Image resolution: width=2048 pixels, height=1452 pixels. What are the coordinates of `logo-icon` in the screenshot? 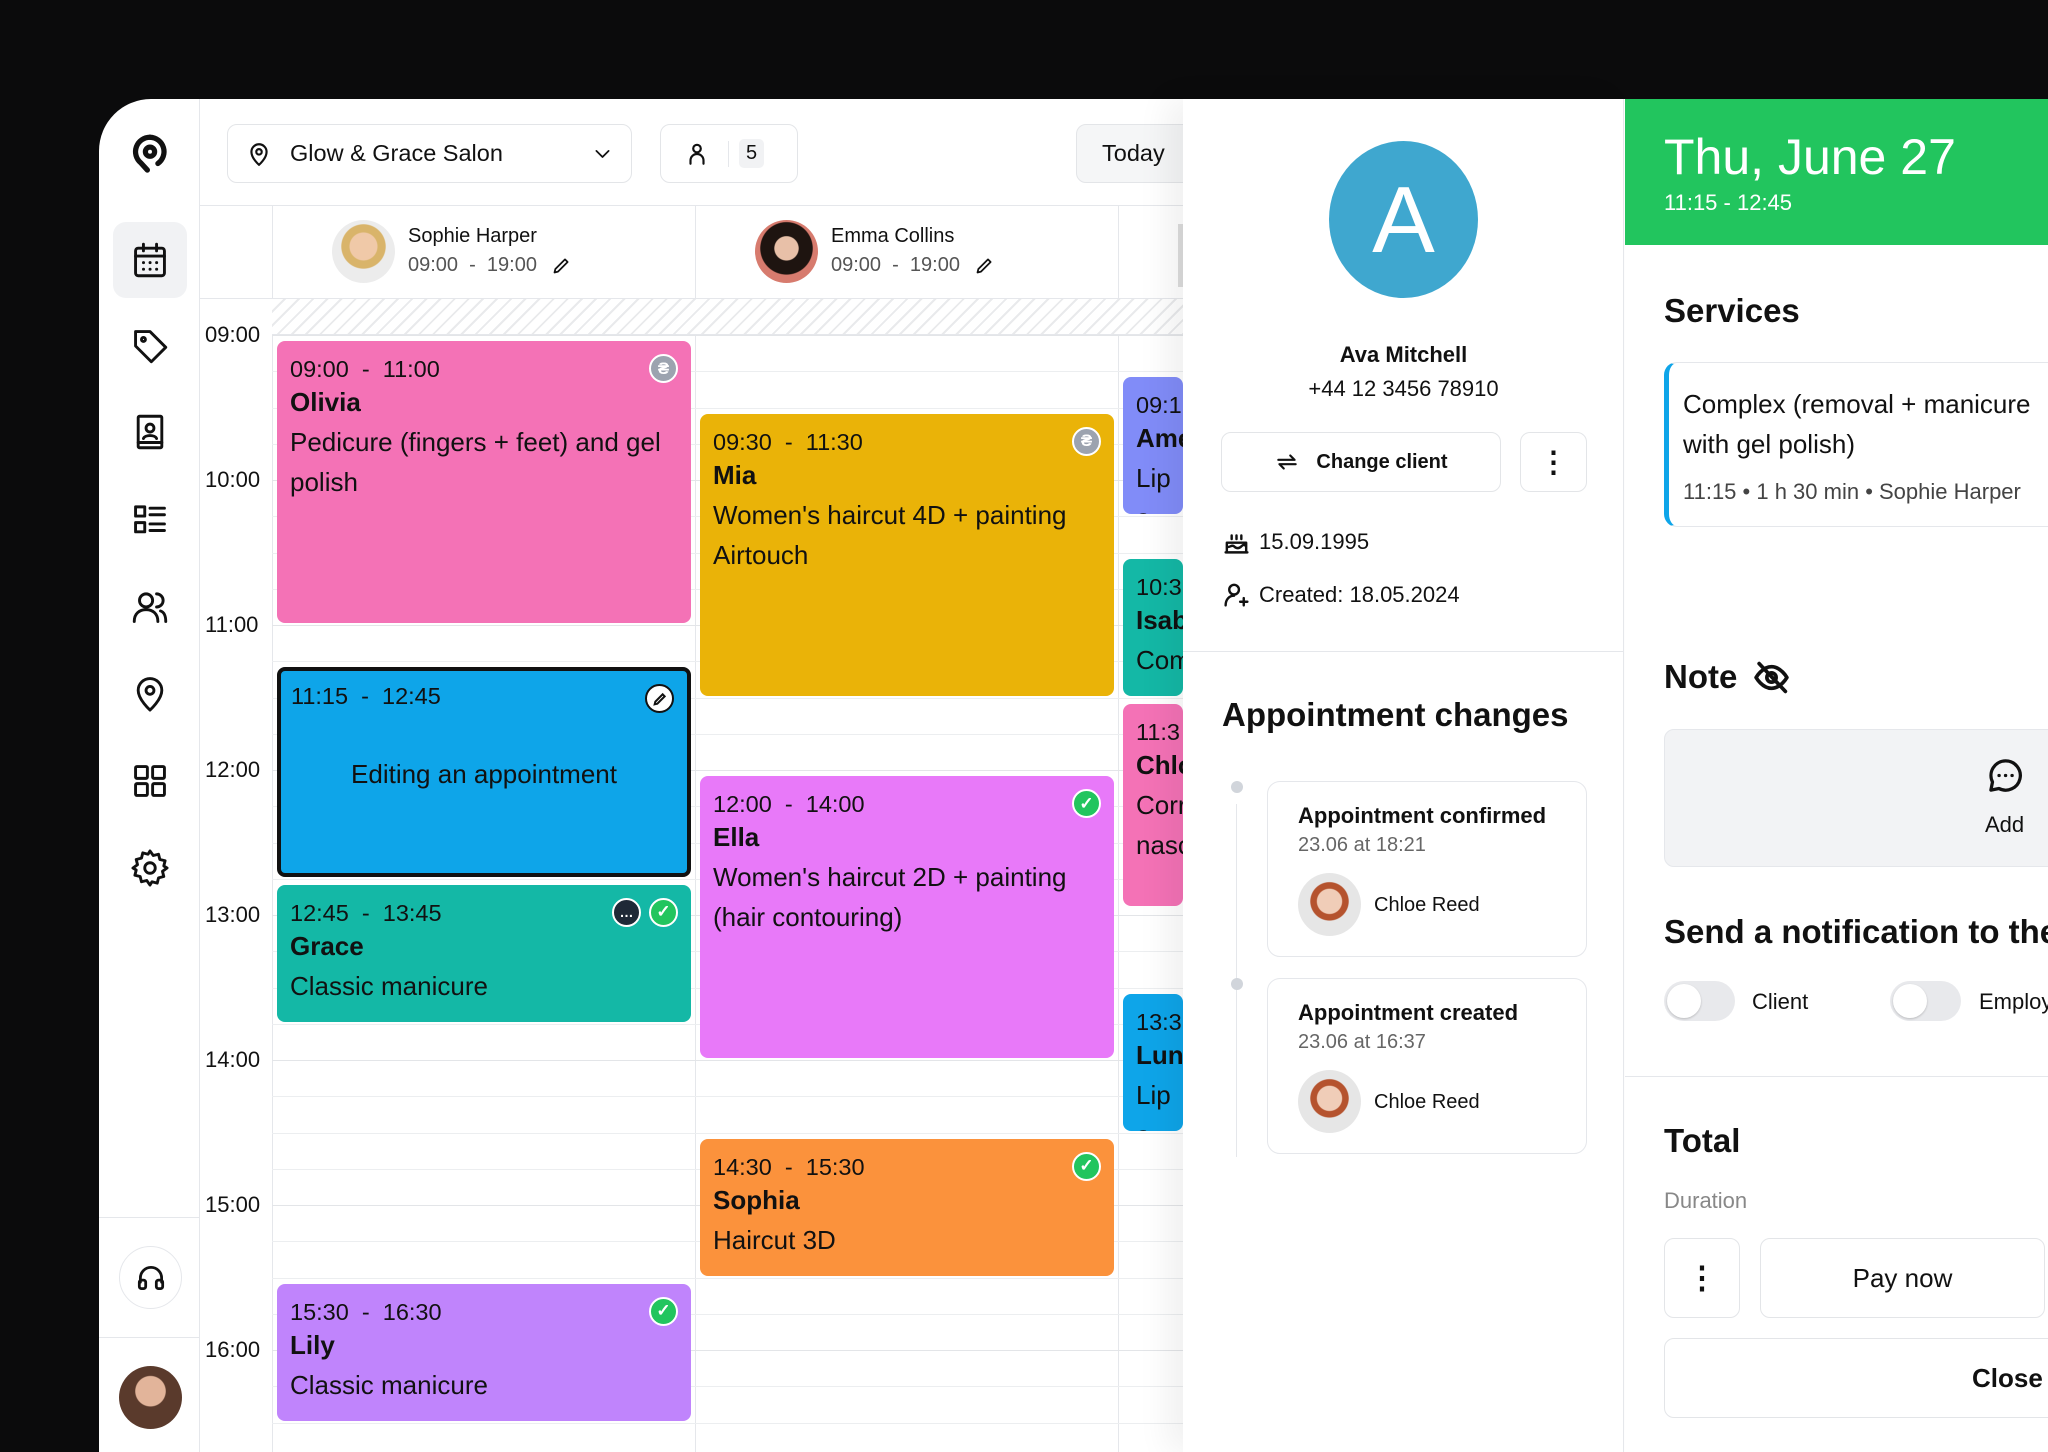 It's located at (150, 153).